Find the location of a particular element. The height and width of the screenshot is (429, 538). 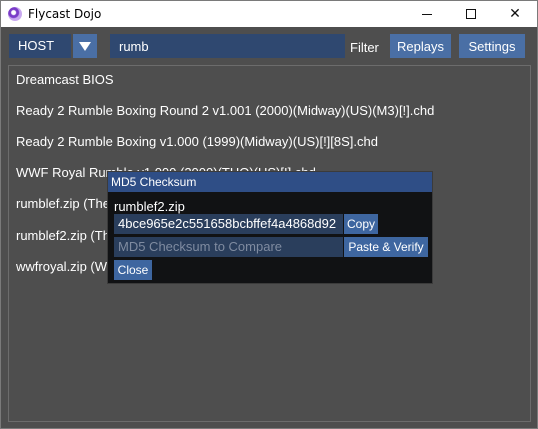

flycast-logo-icon is located at coordinates (15, 14).